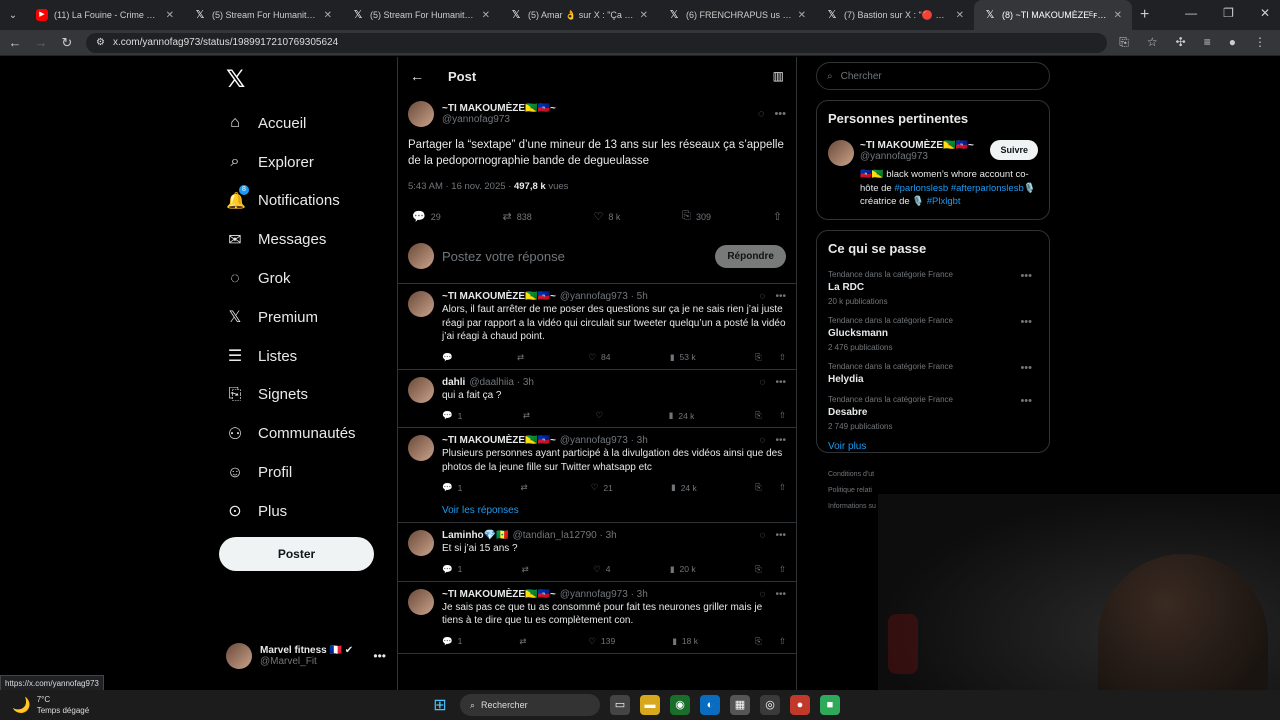  I want to click on extensions-icon: ✣, so click(1181, 42).